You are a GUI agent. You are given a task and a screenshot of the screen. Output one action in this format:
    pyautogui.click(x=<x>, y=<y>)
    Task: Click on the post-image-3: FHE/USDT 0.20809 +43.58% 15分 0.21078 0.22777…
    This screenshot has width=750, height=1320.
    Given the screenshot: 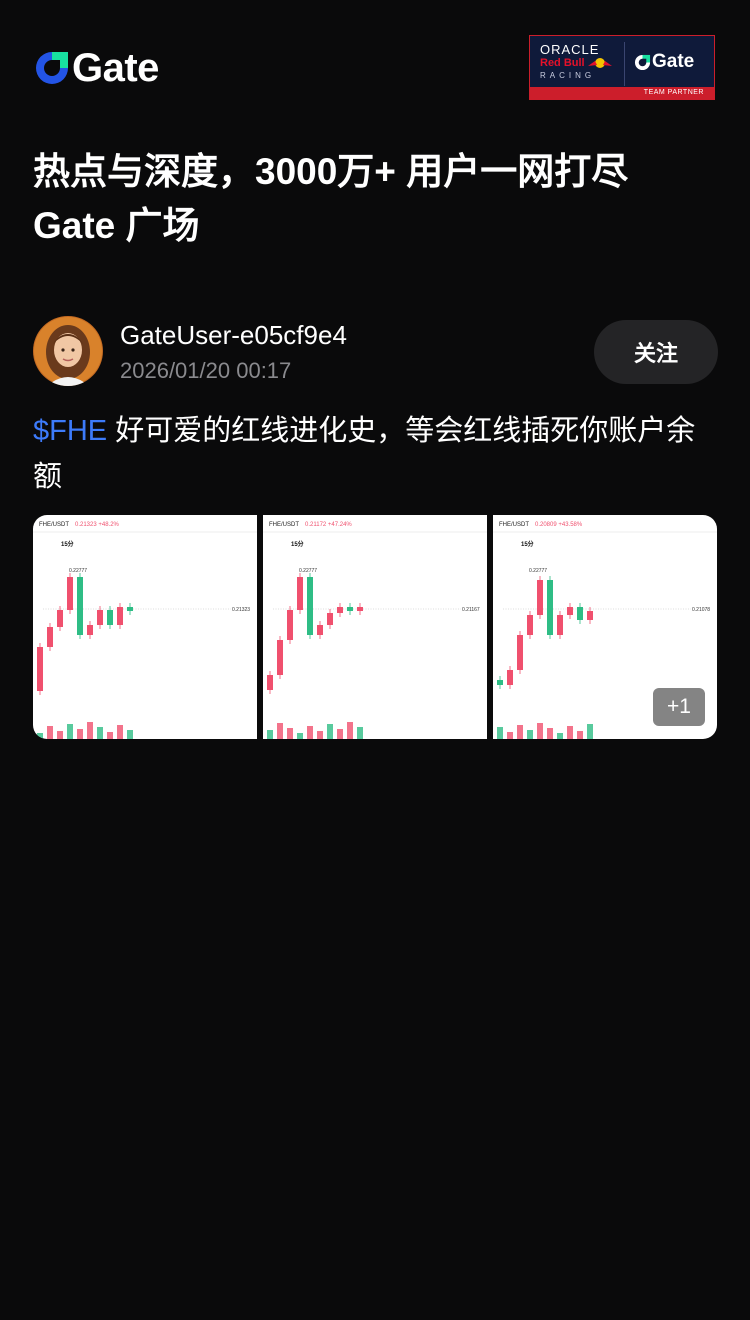 What is the action you would take?
    pyautogui.click(x=605, y=627)
    